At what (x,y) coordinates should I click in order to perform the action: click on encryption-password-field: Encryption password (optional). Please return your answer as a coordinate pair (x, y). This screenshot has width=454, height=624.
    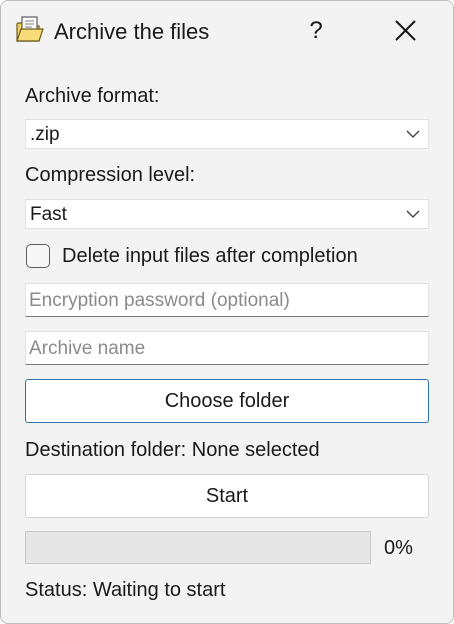
    Looking at the image, I should click on (227, 300).